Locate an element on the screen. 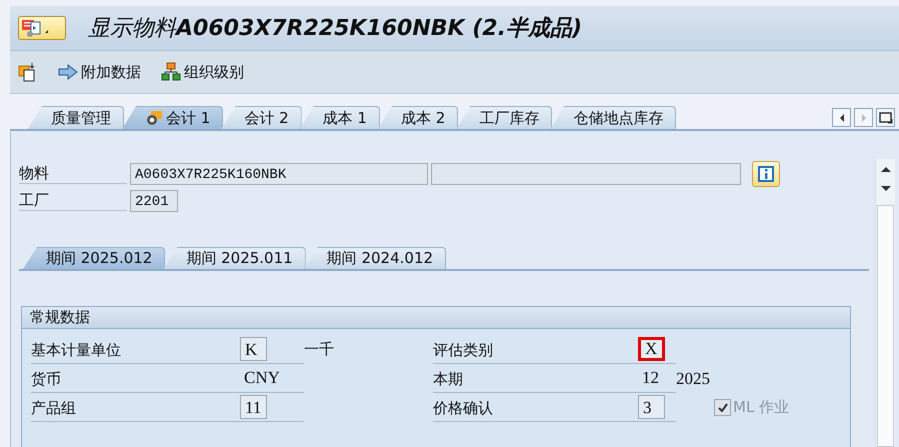 The height and width of the screenshot is (447, 899). tab-list-button is located at coordinates (885, 117).